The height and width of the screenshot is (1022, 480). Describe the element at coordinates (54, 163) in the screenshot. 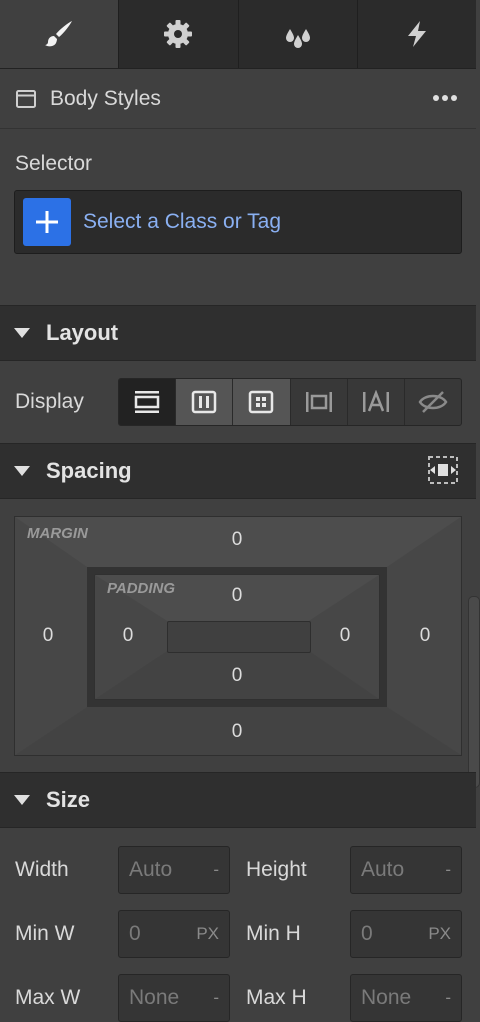

I see `selector-label: Selector` at that location.